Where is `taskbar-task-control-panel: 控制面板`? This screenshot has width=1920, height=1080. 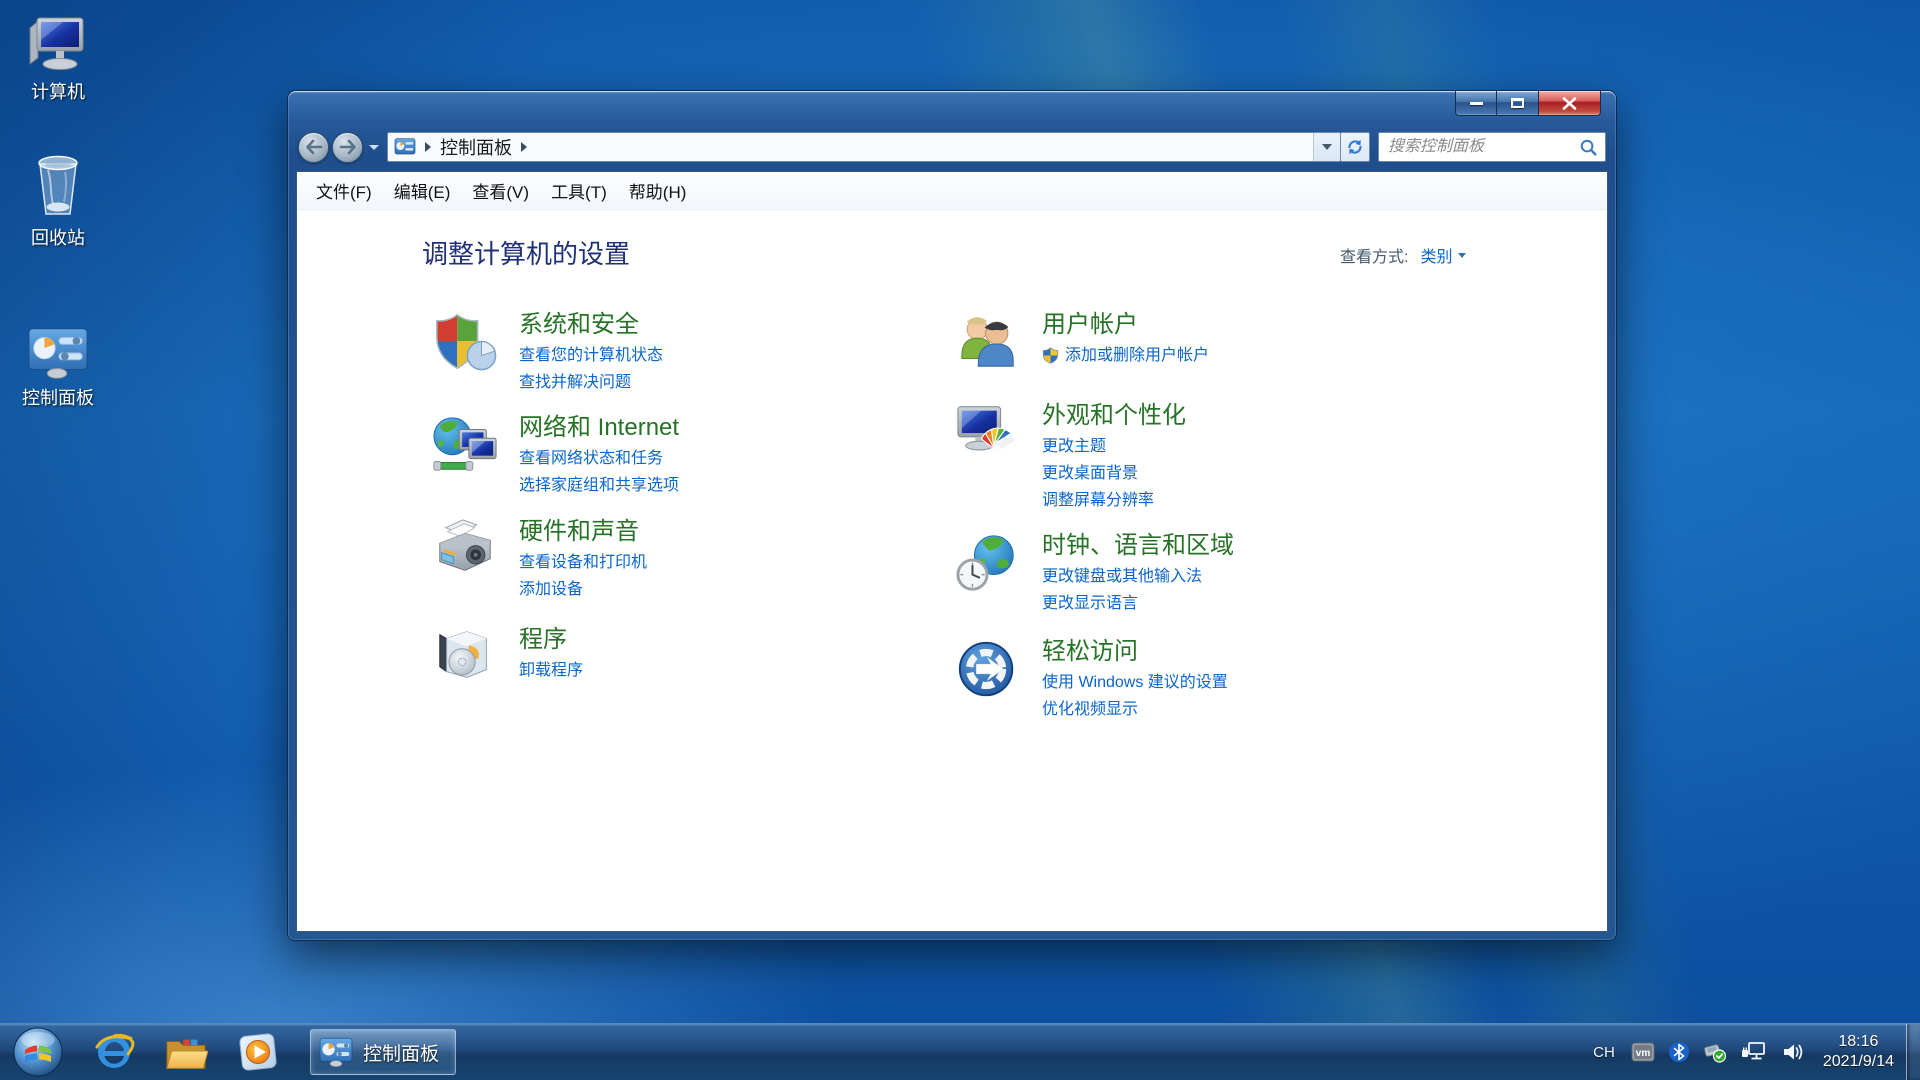
taskbar-task-control-panel: 控制面板 is located at coordinates (383, 1052).